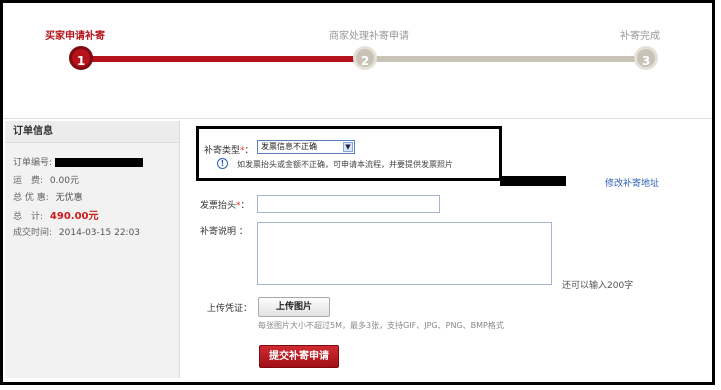 This screenshot has width=721, height=390. Describe the element at coordinates (64, 181) in the screenshot. I see `shipping-value: 0.00元` at that location.